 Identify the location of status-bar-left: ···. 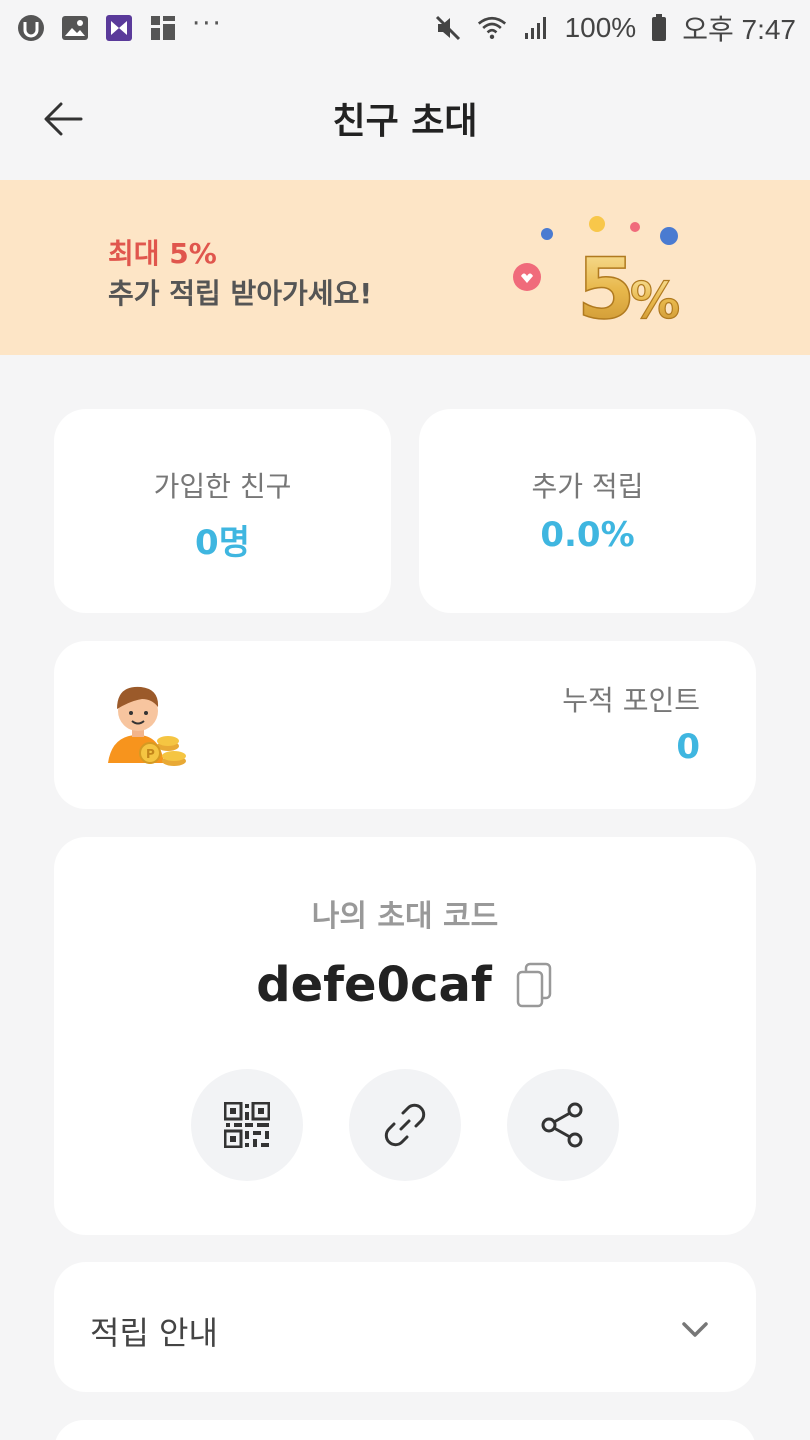
(119, 26).